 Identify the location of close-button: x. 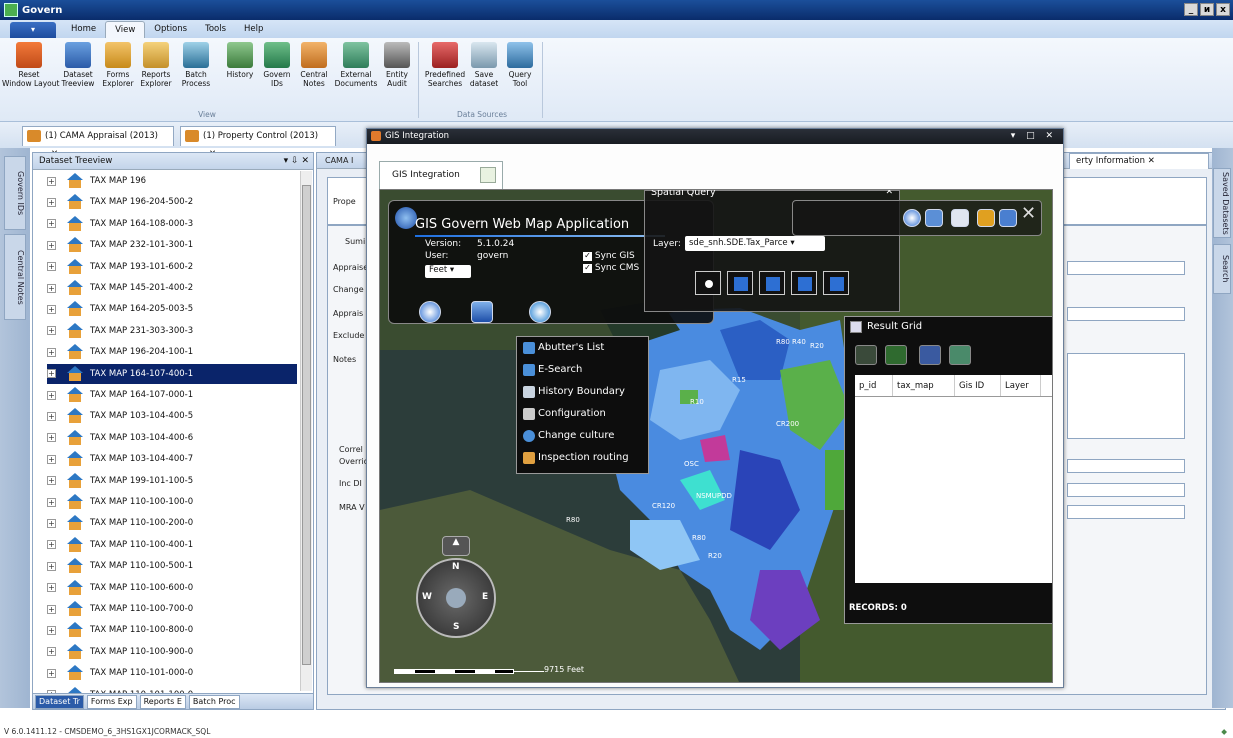
(1223, 9).